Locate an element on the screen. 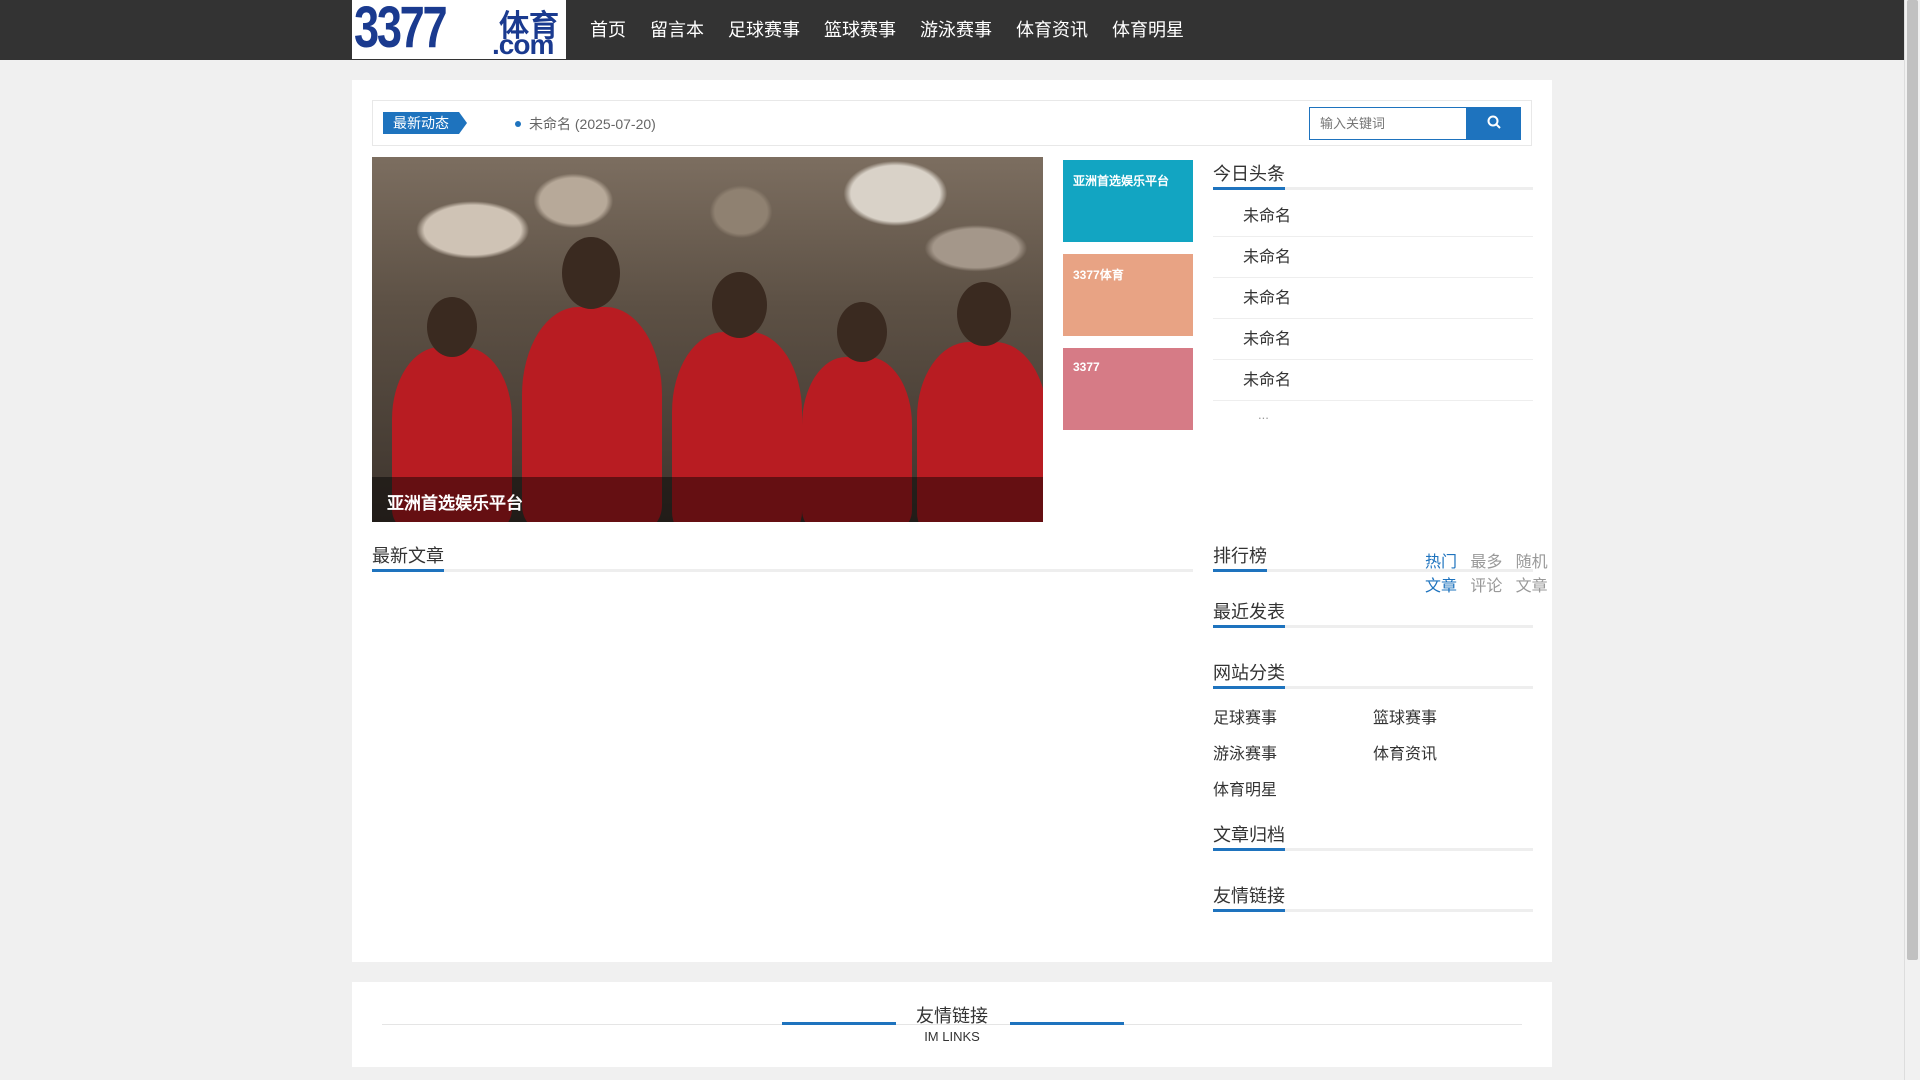 The height and width of the screenshot is (1080, 1920). promo-tile: 3377 is located at coordinates (1128, 389).